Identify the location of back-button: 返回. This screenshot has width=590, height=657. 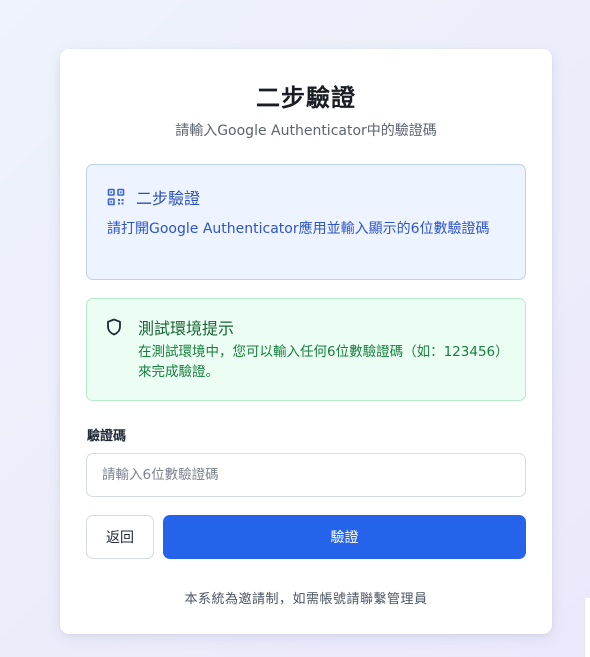
(120, 537).